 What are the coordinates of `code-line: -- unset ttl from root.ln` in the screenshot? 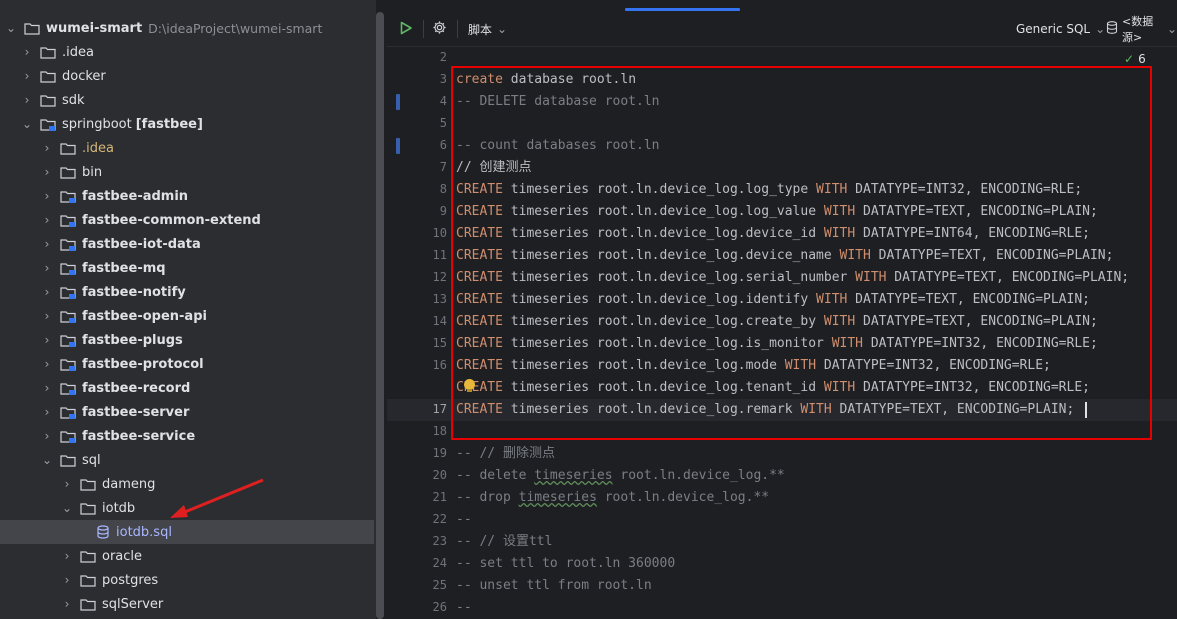 It's located at (554, 586).